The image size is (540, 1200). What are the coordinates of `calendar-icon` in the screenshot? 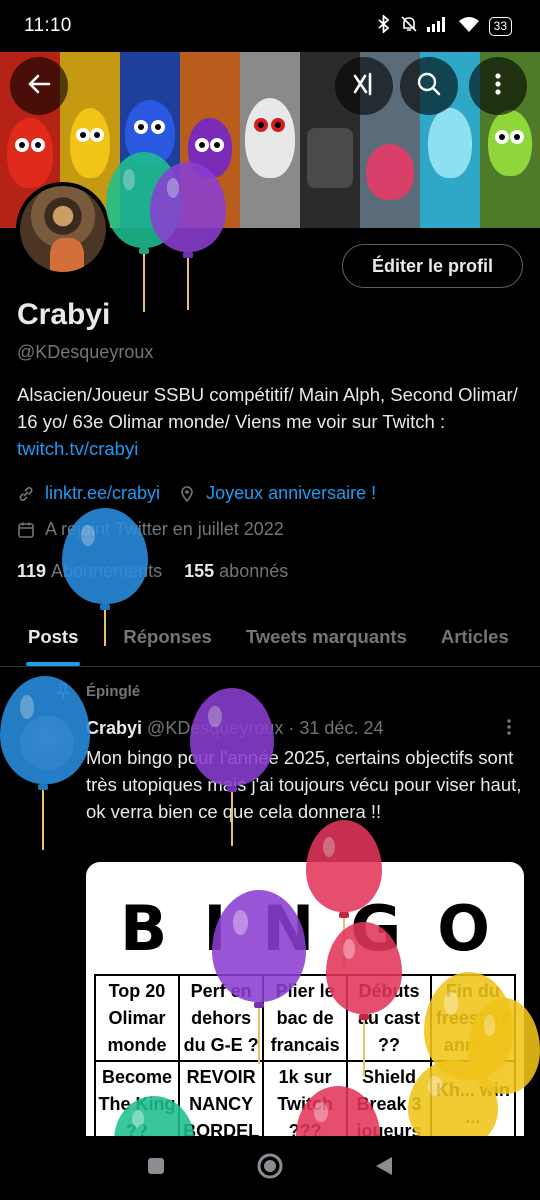 It's located at (26, 530).